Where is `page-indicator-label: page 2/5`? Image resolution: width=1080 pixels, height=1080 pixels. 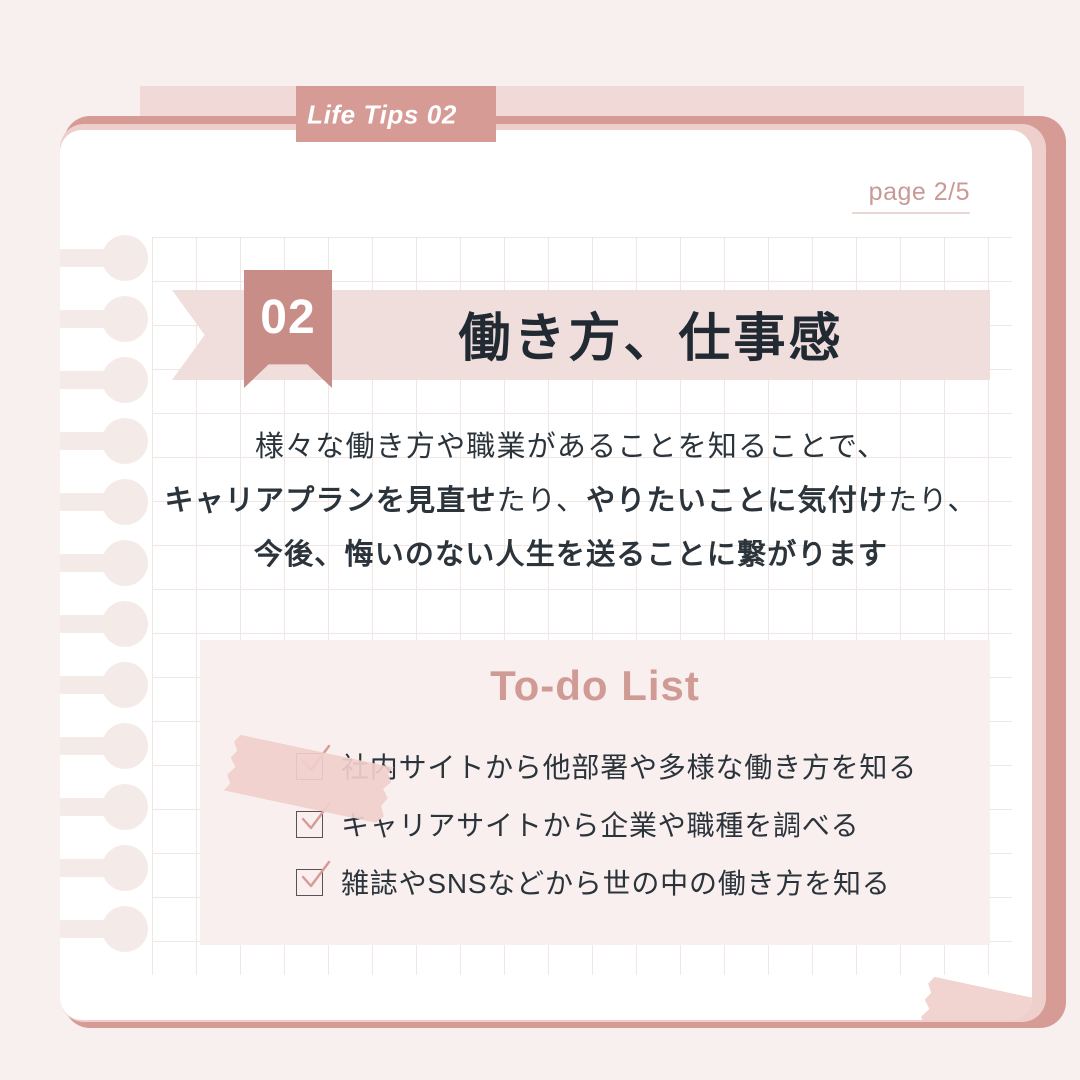
page-indicator-label: page 2/5 is located at coordinates (919, 192).